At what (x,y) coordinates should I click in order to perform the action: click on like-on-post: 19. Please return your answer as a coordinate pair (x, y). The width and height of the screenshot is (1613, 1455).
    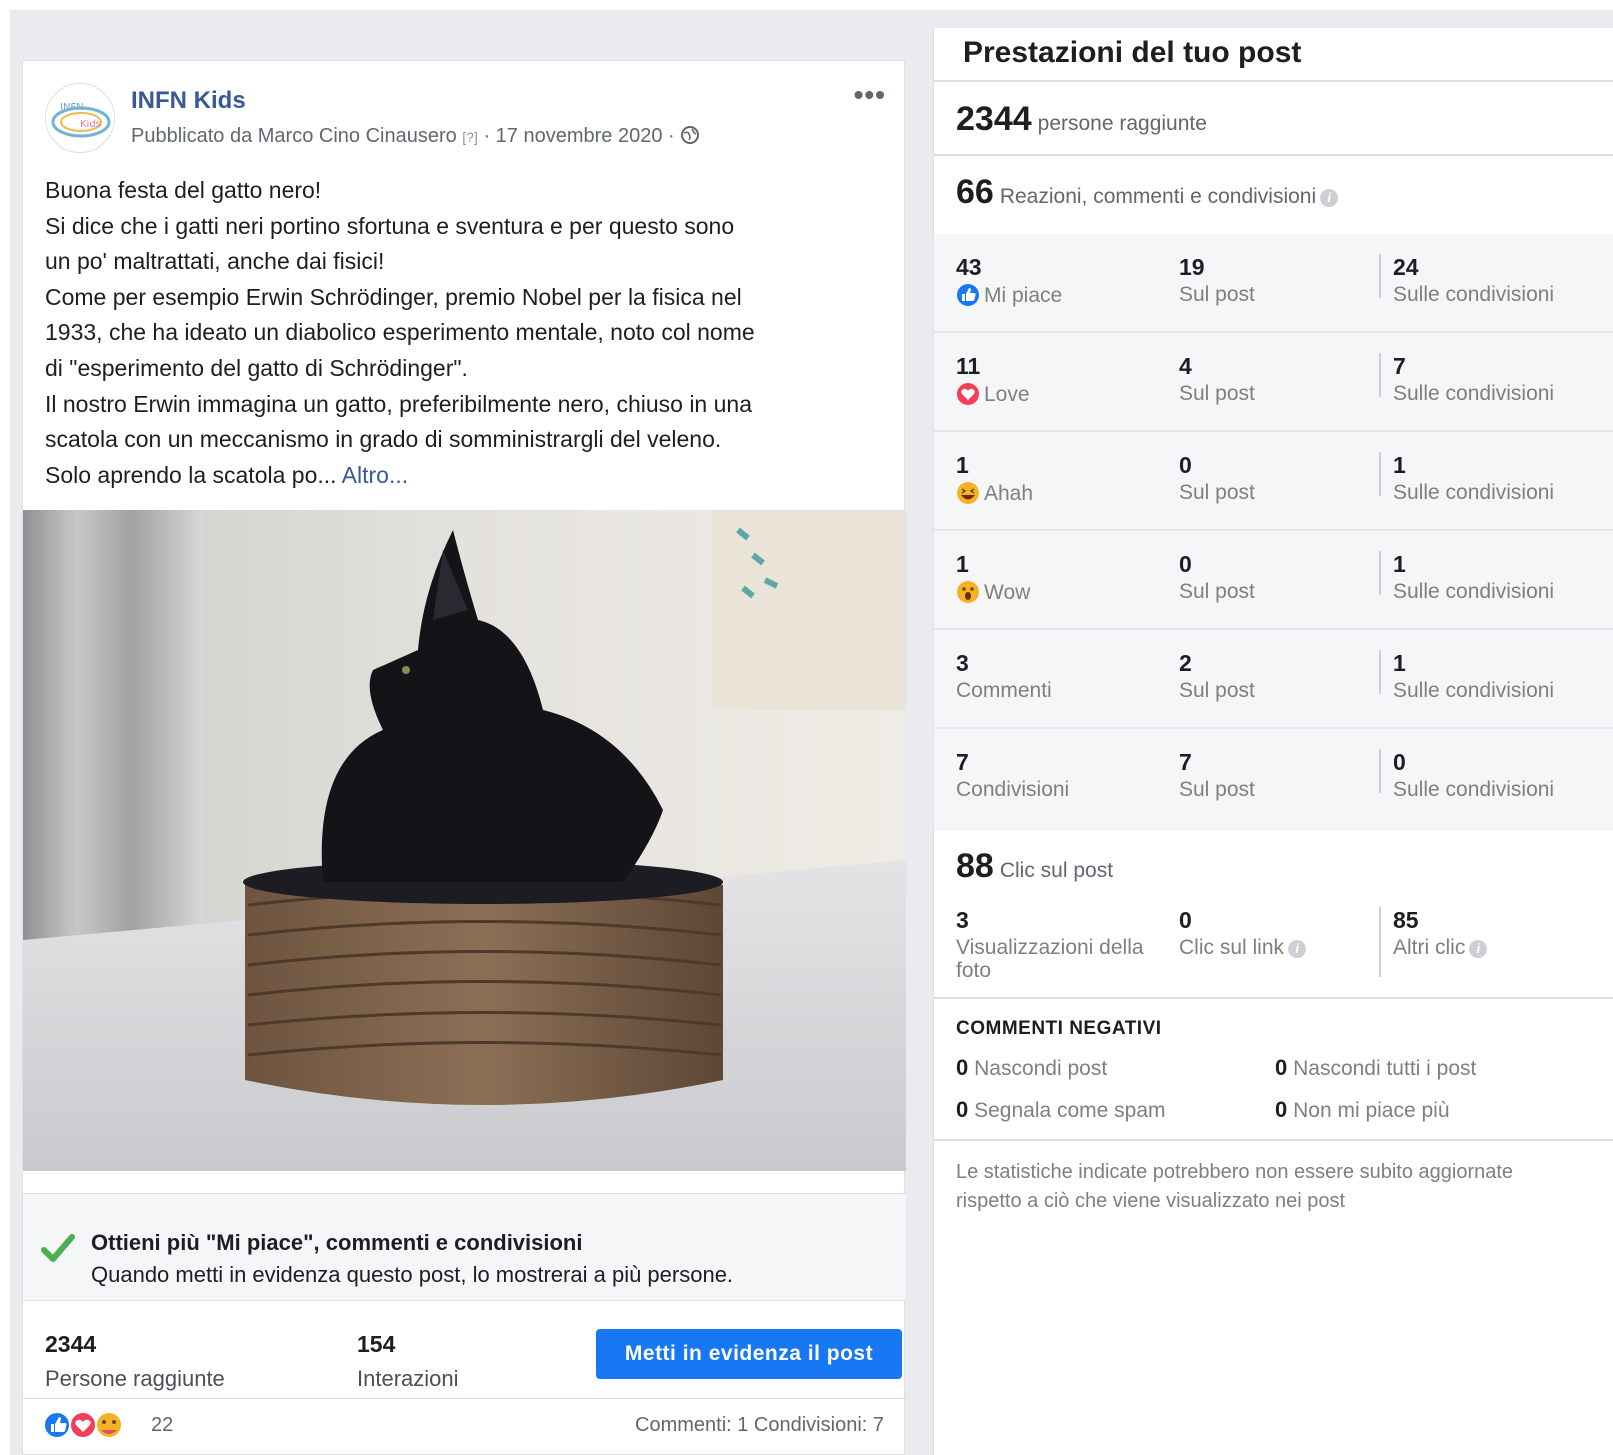
    Looking at the image, I should click on (1192, 267).